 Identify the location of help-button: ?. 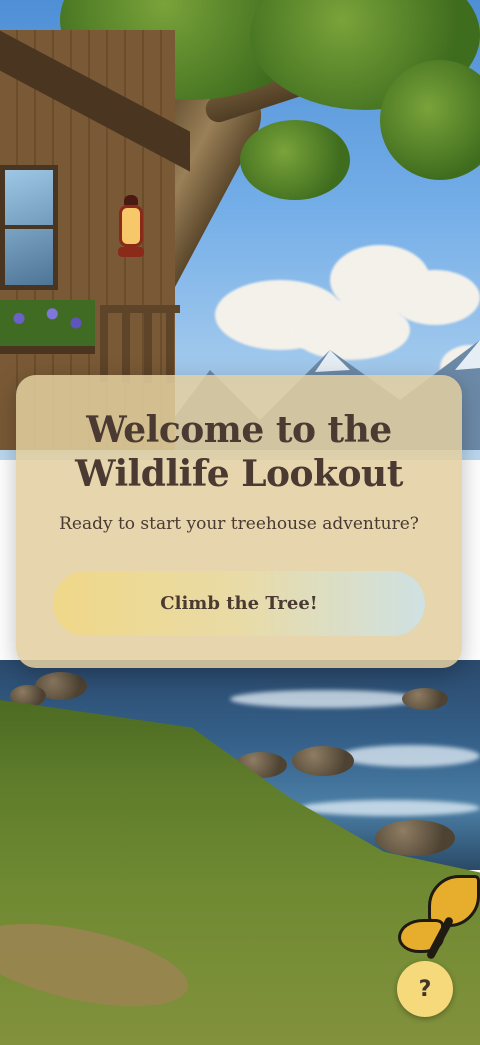
(425, 989).